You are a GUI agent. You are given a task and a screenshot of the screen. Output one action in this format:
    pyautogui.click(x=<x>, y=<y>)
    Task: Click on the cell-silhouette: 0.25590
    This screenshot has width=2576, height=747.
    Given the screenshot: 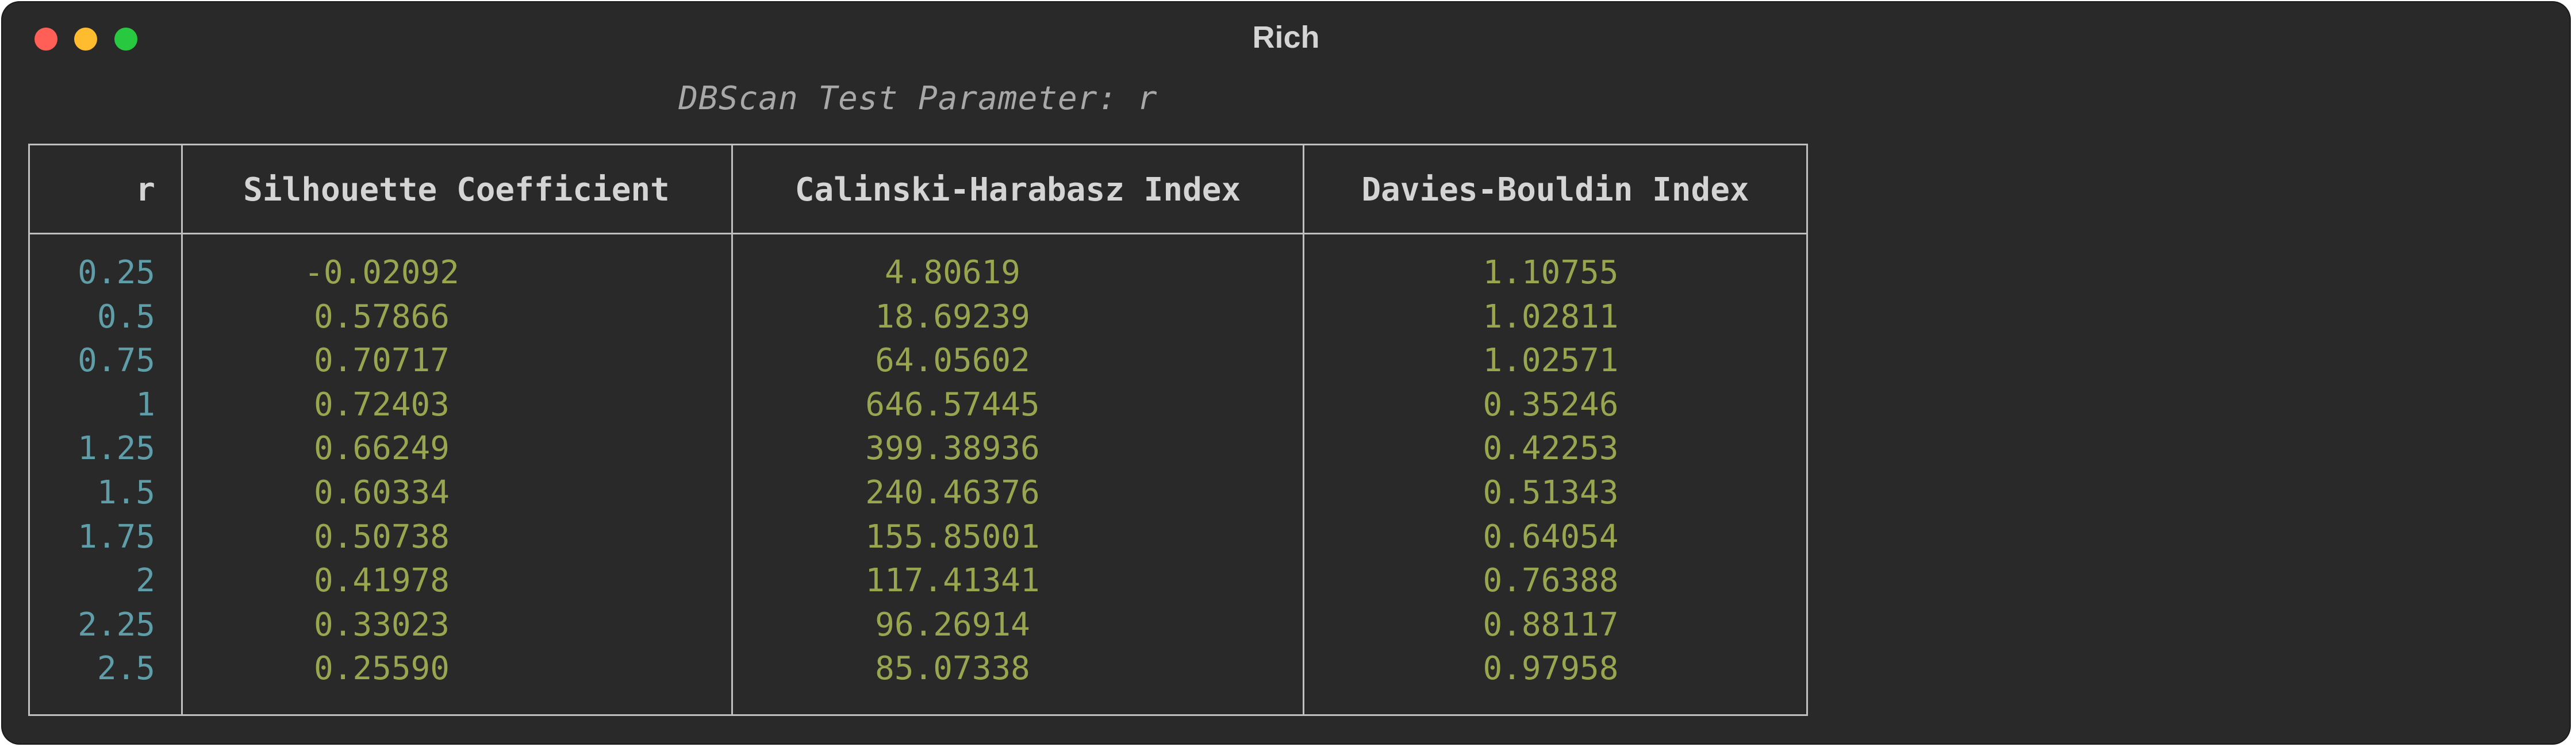 What is the action you would take?
    pyautogui.click(x=382, y=669)
    